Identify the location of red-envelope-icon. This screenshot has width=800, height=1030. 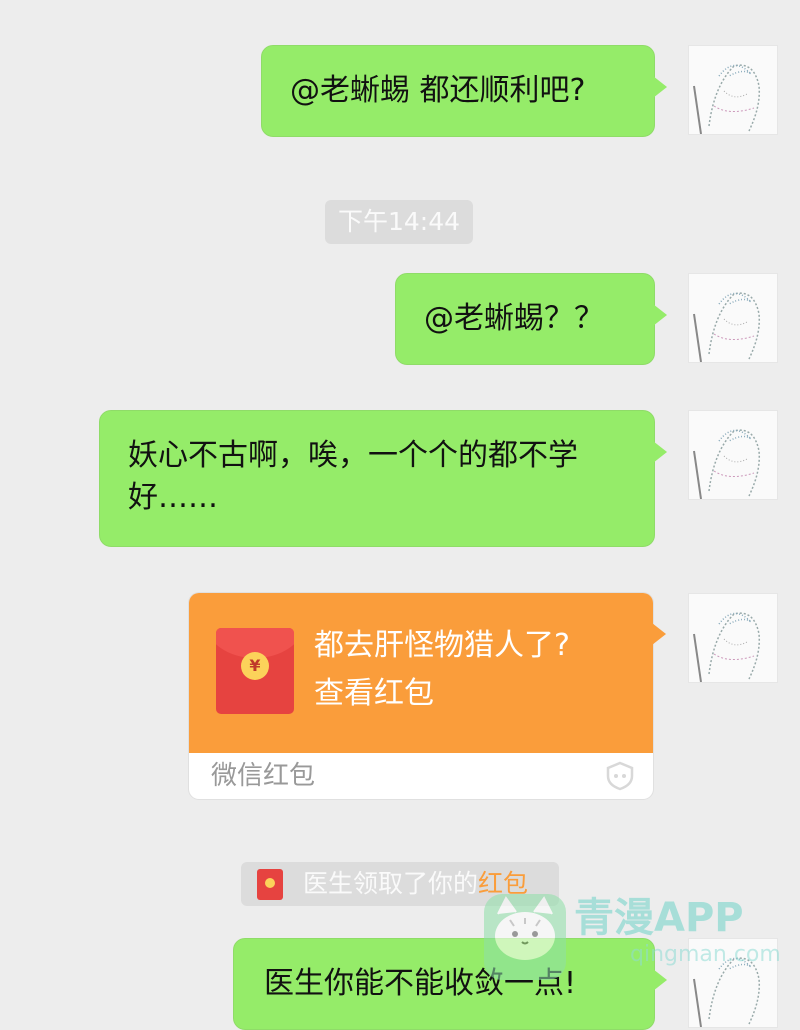
(270, 884).